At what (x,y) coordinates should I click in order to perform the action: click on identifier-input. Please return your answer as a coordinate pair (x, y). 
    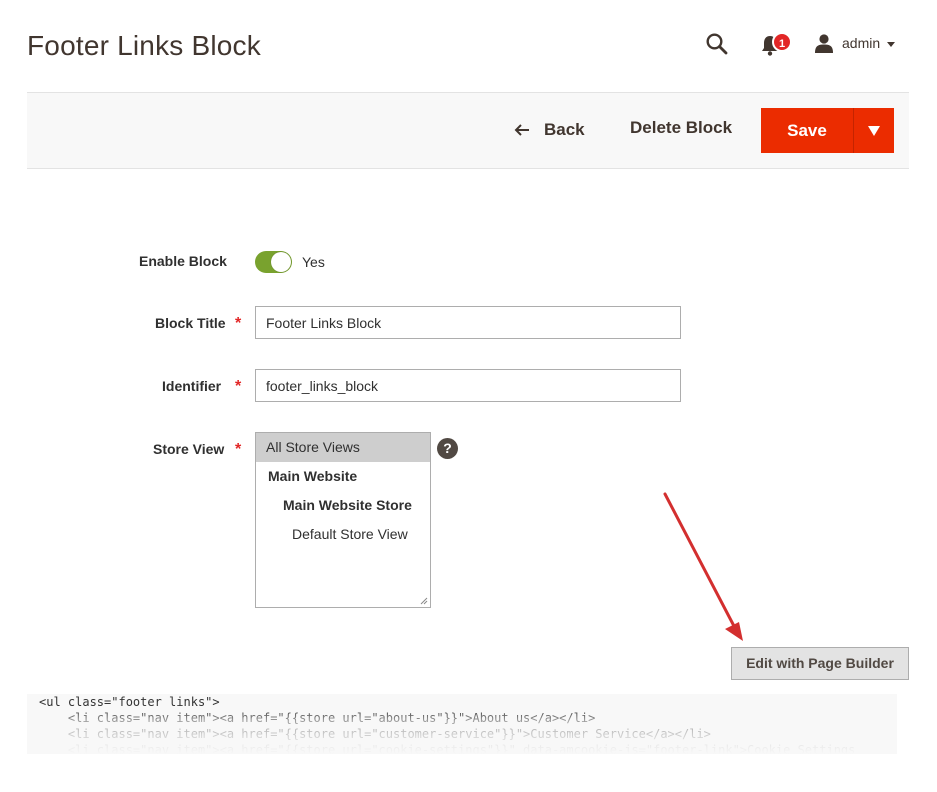
    Looking at the image, I should click on (468, 385).